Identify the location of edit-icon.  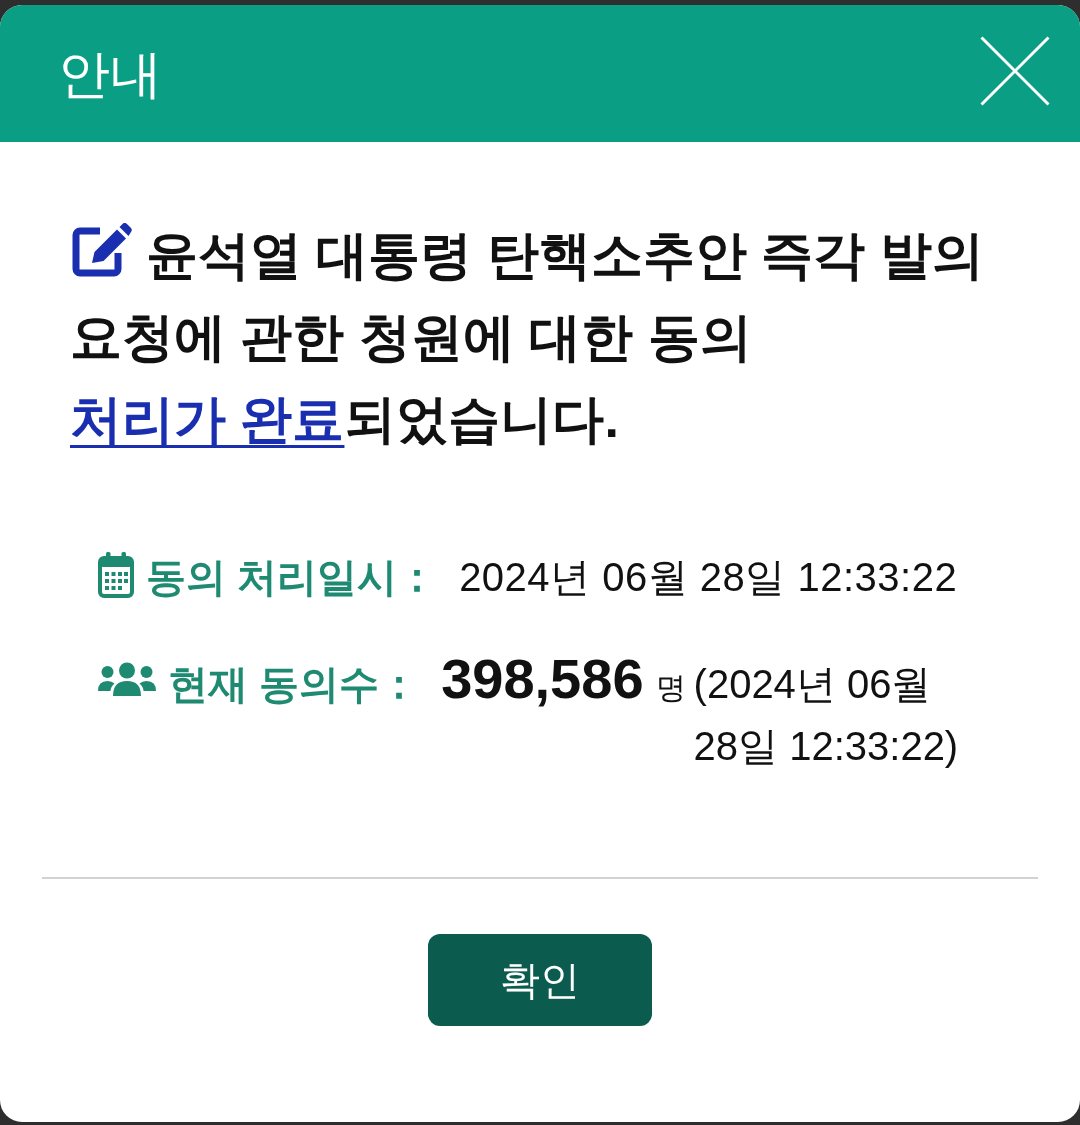
(101, 251).